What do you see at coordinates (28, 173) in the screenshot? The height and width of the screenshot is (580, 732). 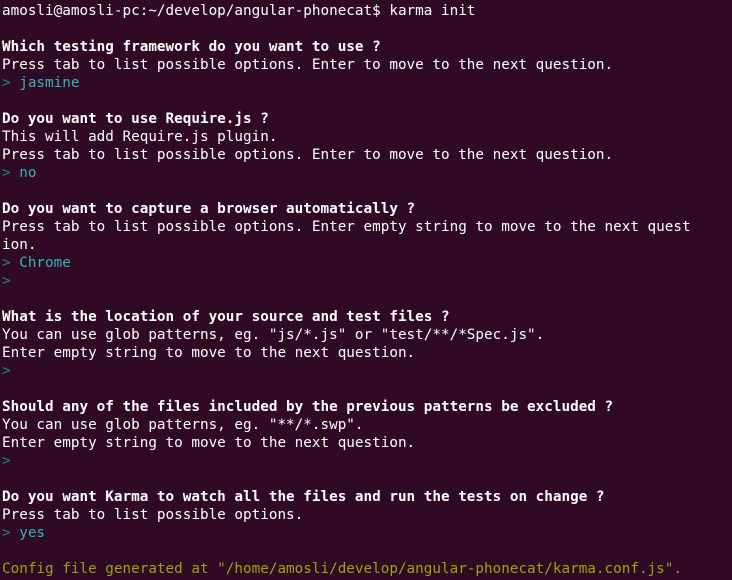 I see `answer-text: no` at bounding box center [28, 173].